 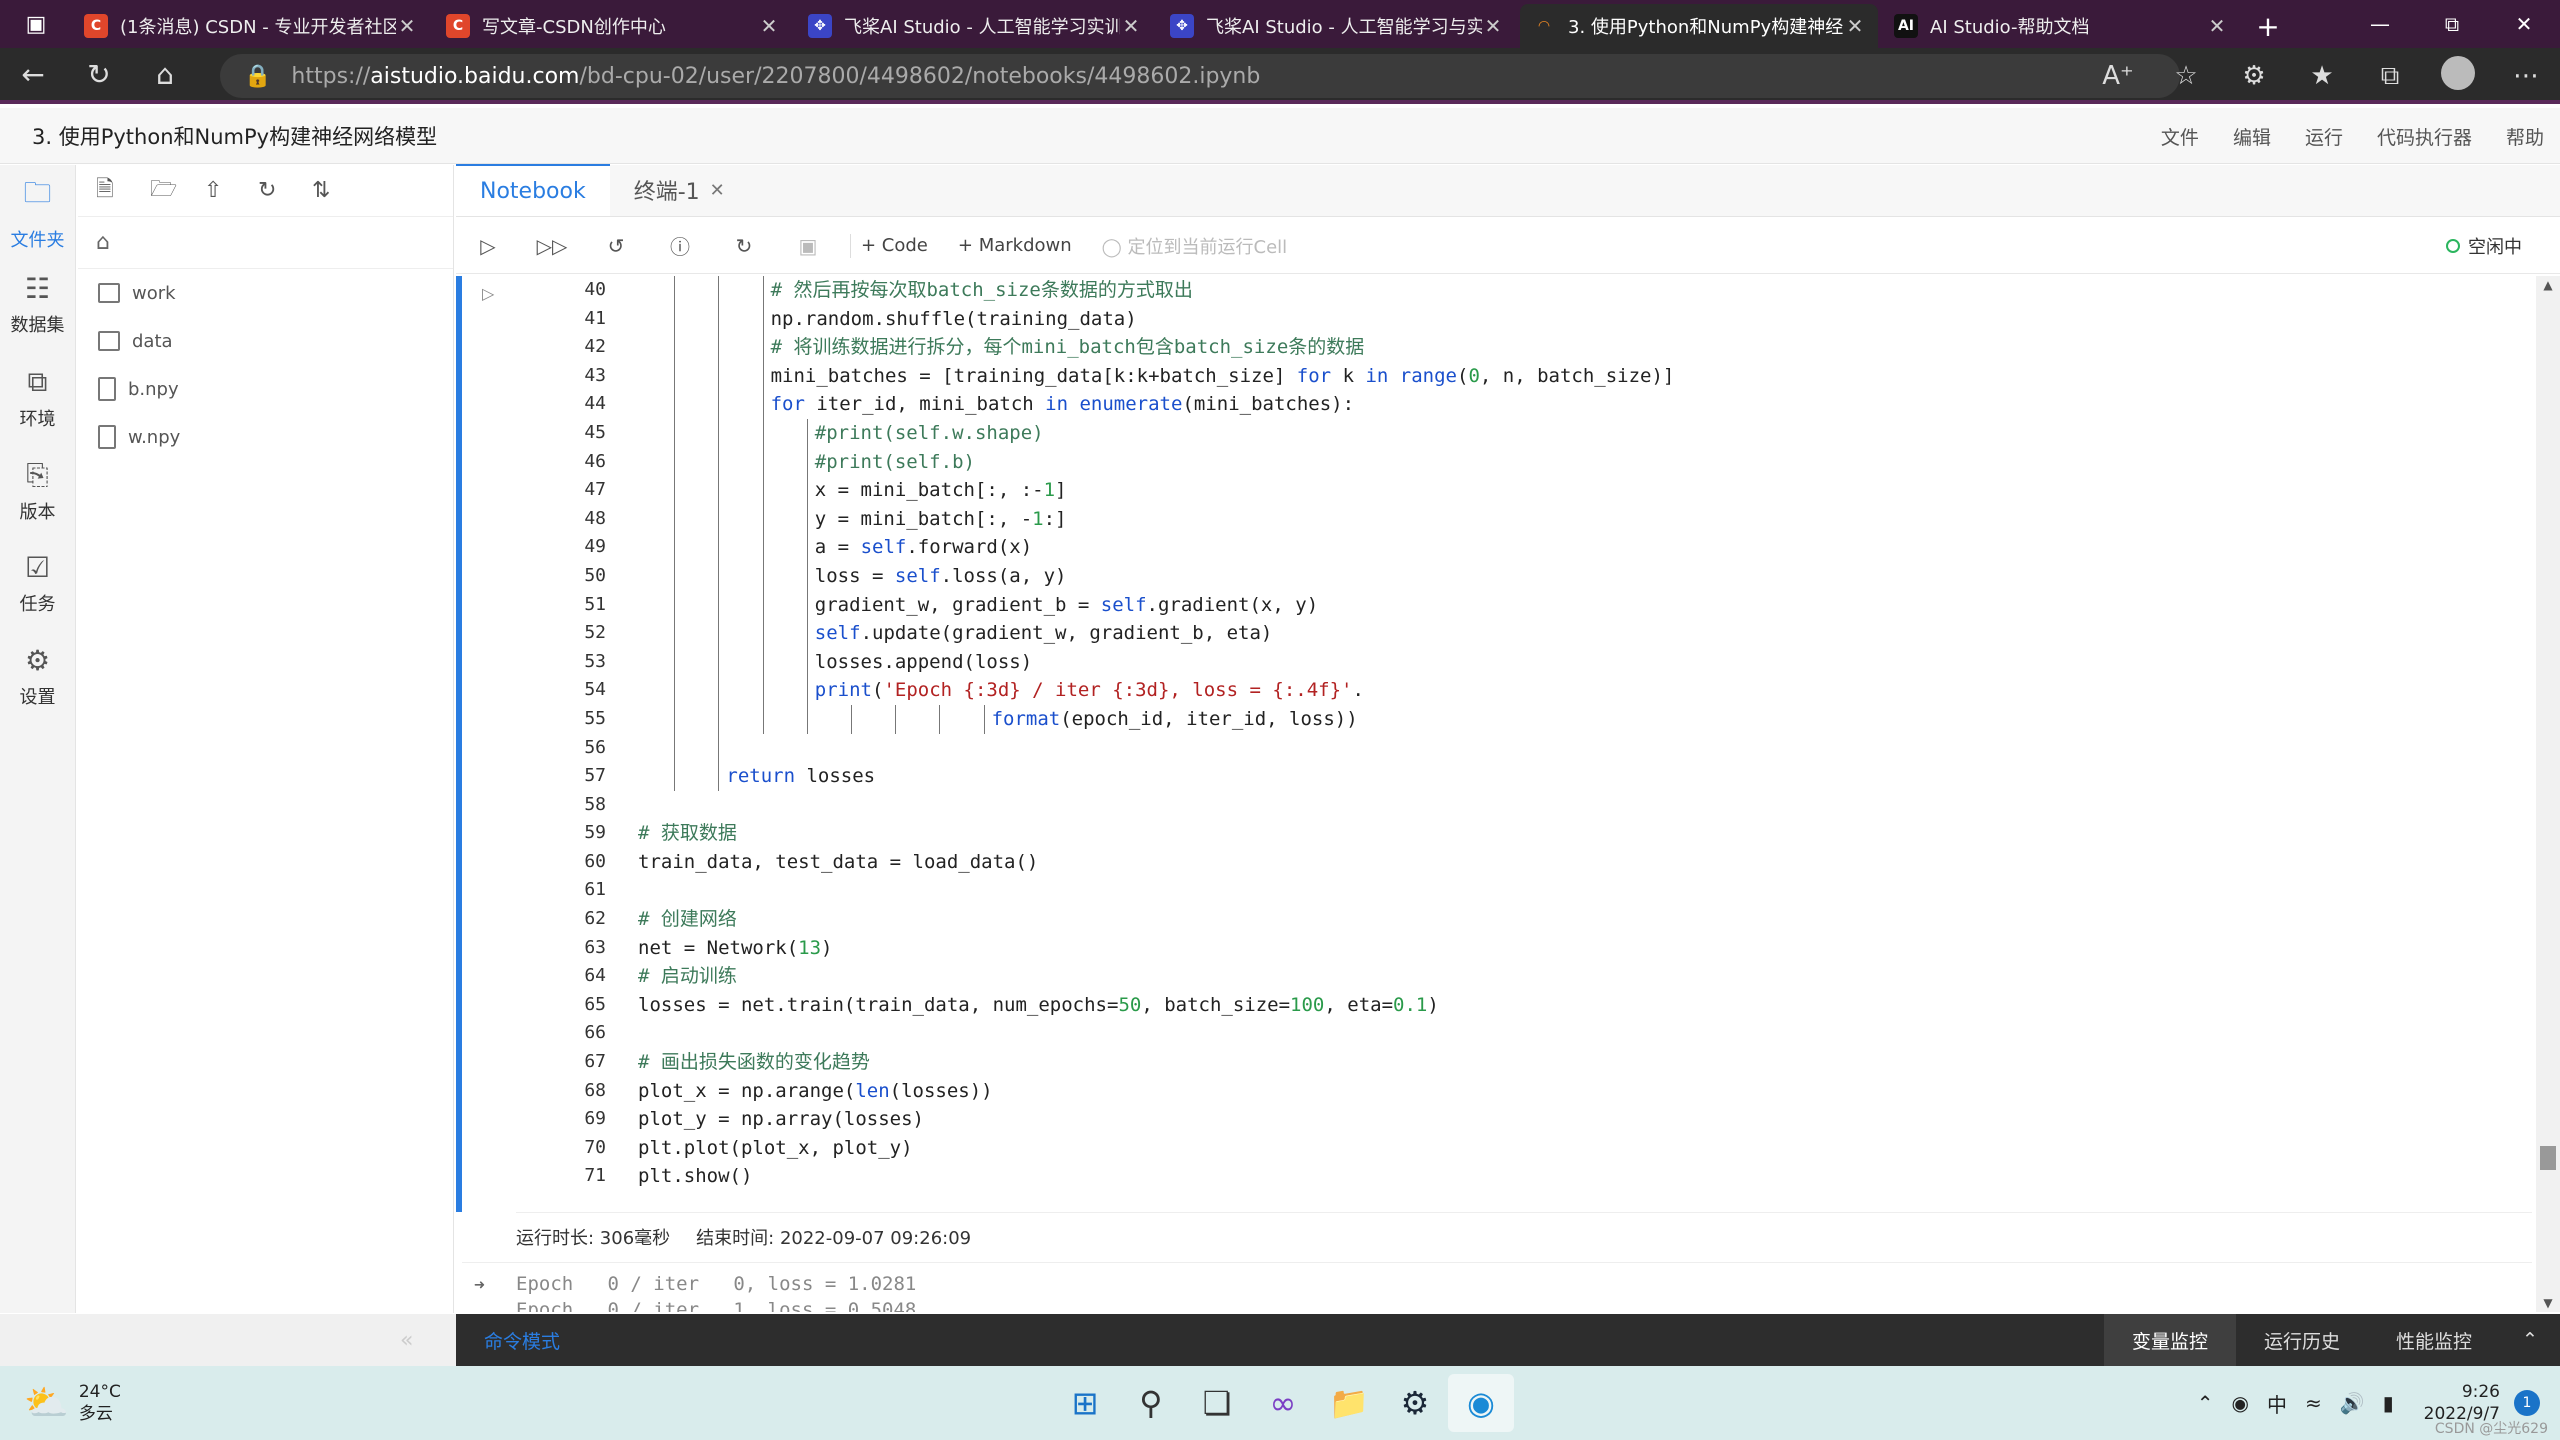 I want to click on scroll-down-icon: ▼, so click(x=2548, y=1303).